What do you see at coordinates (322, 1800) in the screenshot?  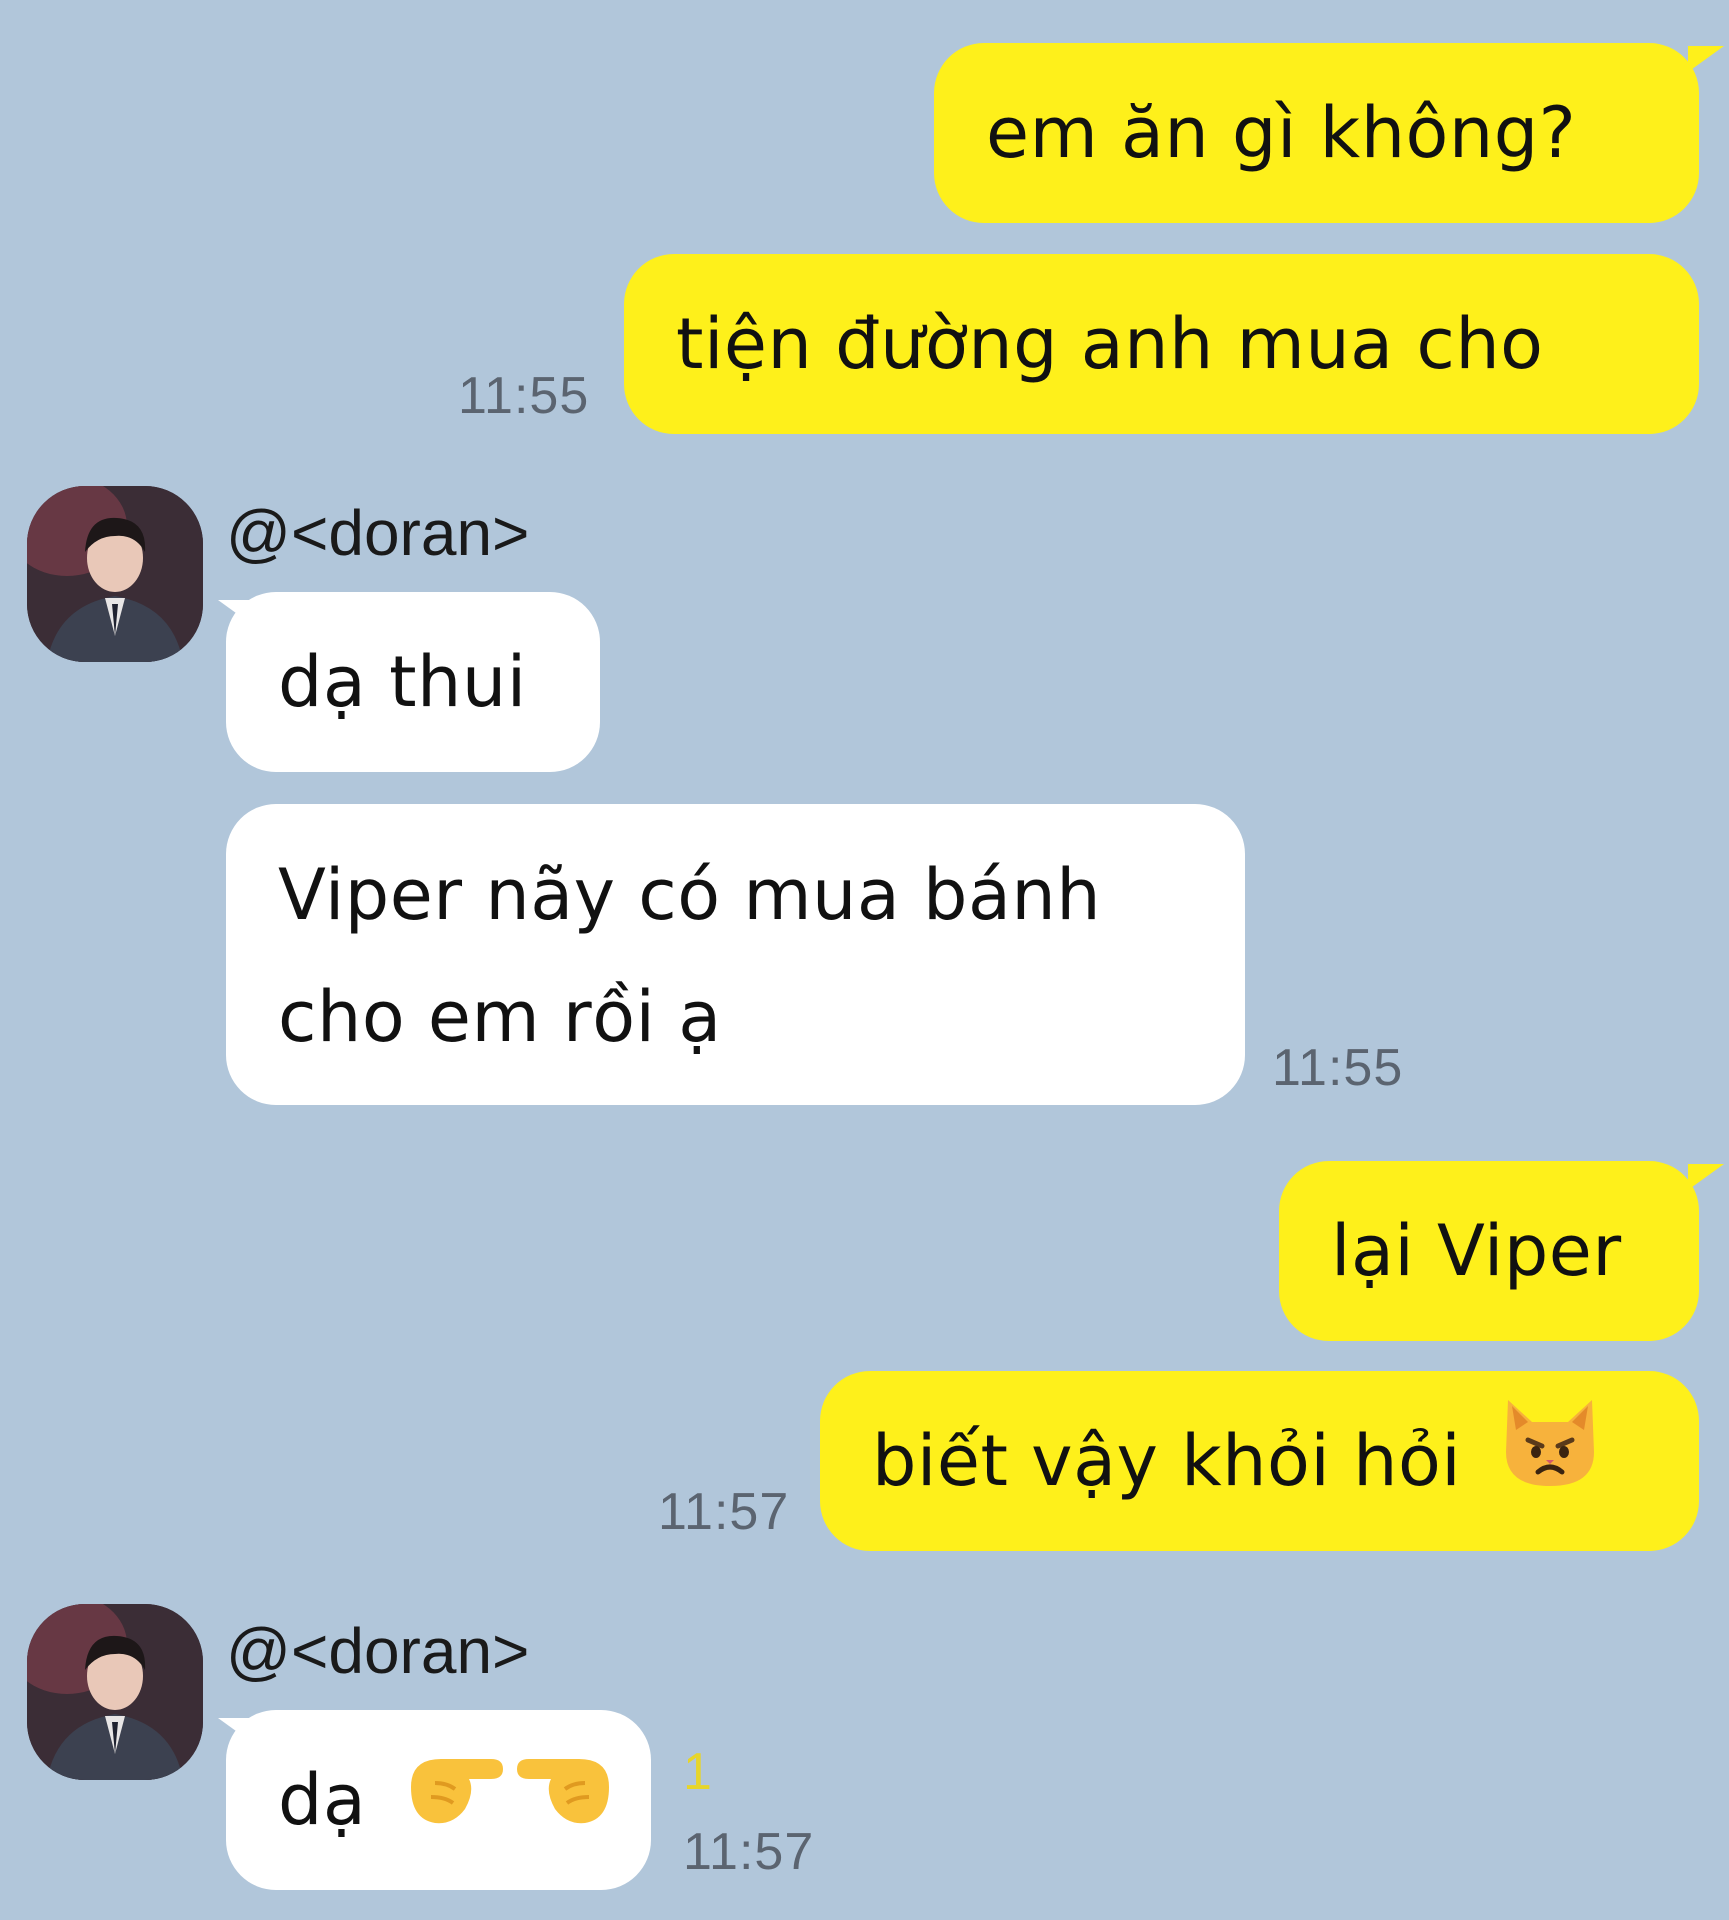 I see `message-text: dạ` at bounding box center [322, 1800].